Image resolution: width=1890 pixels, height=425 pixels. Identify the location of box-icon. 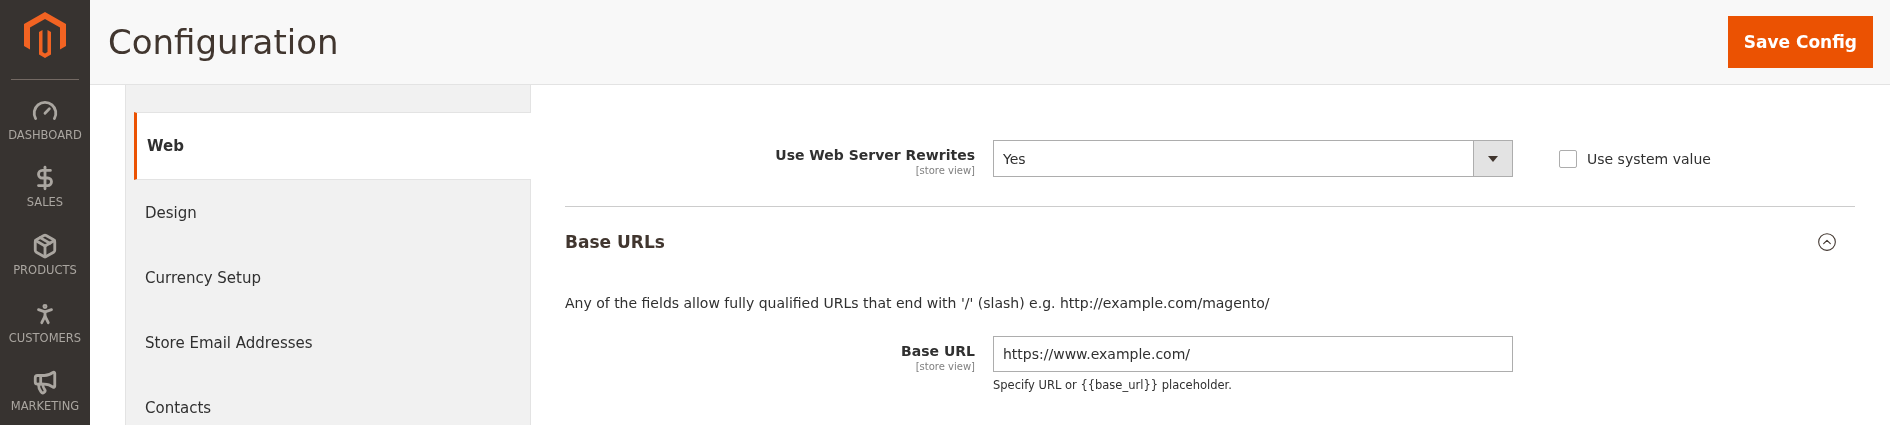
(45, 246).